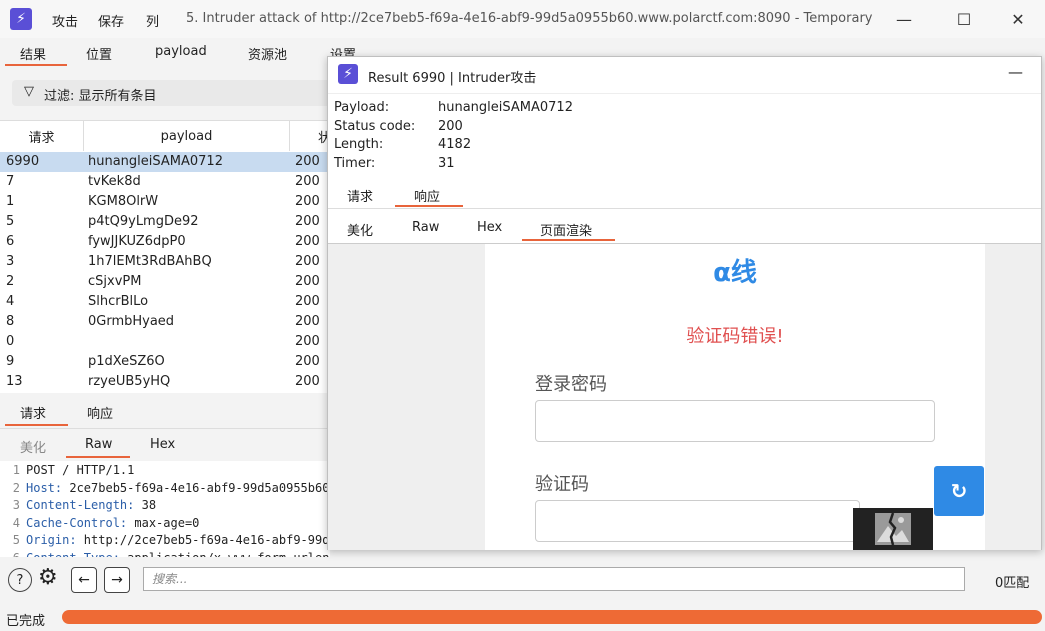  I want to click on active-tab-indicator, so click(36, 65).